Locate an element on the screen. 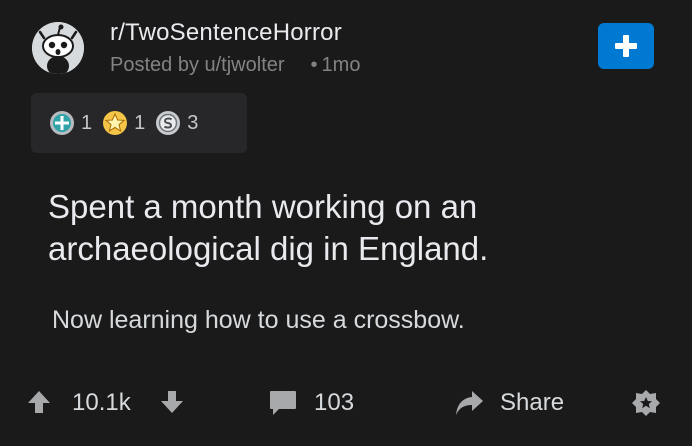  award-count: 3 is located at coordinates (193, 122).